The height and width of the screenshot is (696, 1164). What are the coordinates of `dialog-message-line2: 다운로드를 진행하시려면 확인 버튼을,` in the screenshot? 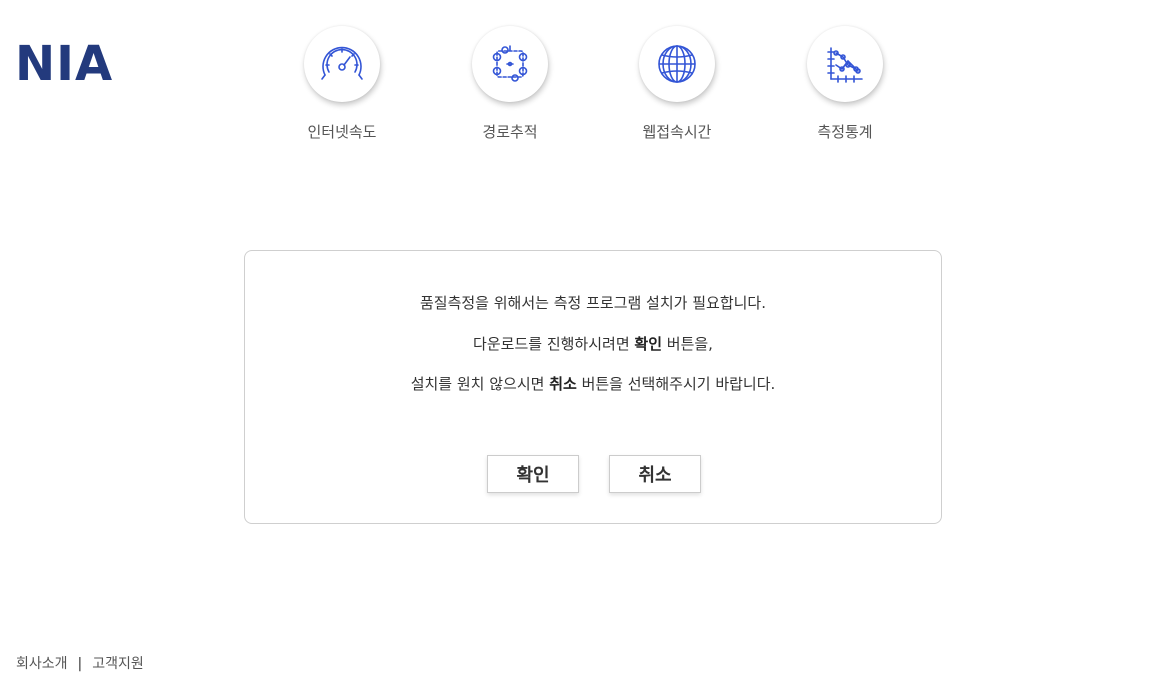 It's located at (593, 344).